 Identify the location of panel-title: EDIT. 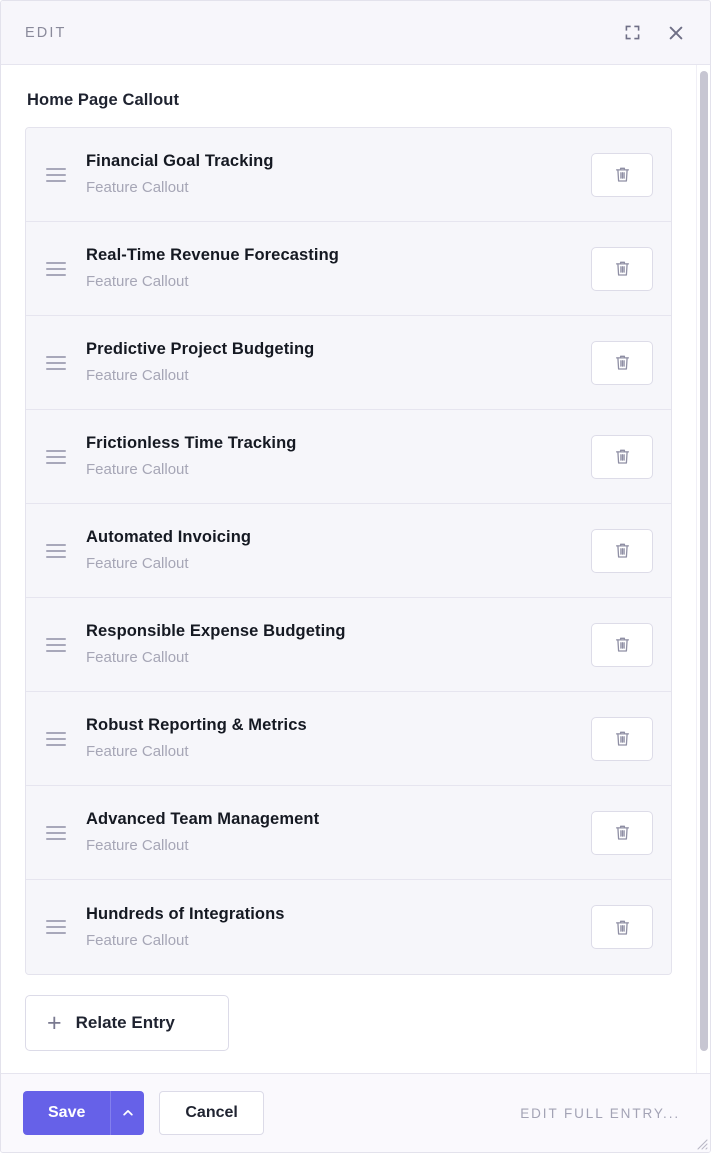
(46, 32).